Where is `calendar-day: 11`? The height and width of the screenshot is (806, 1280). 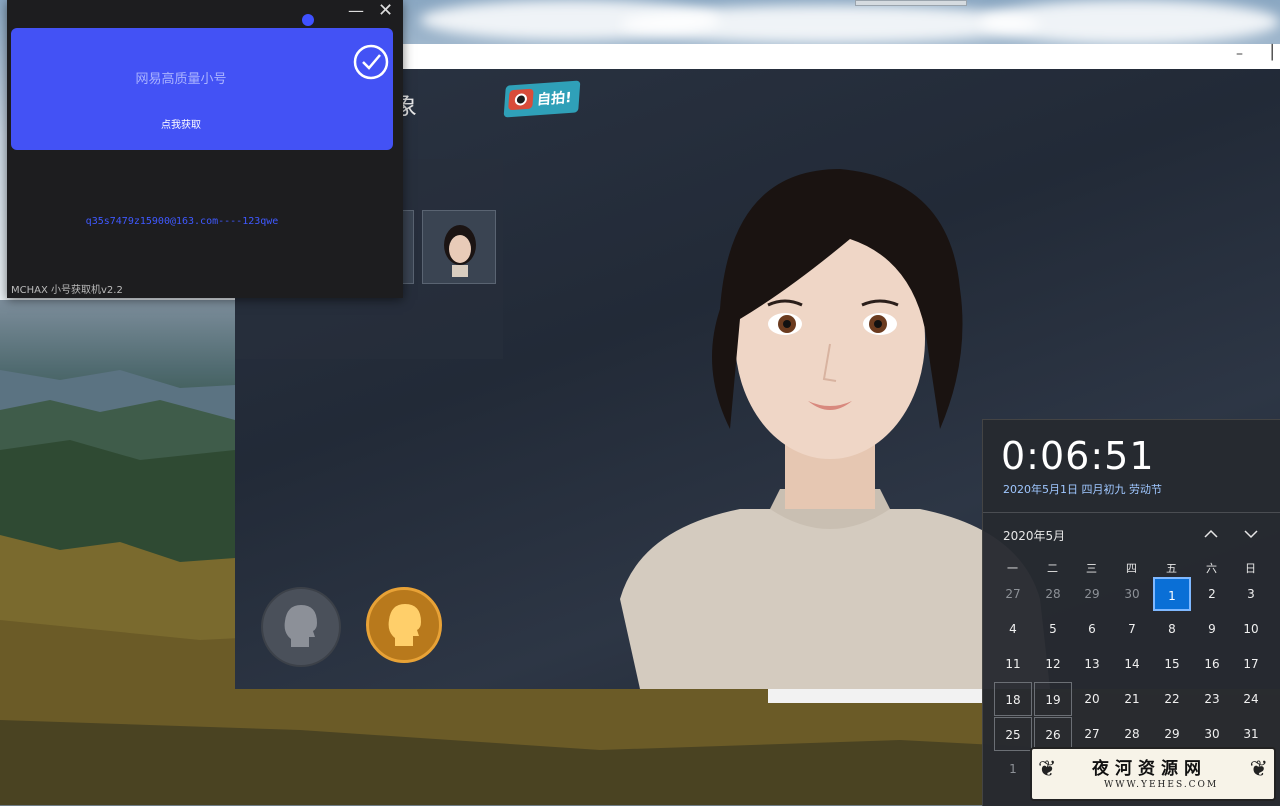 calendar-day: 11 is located at coordinates (1013, 664).